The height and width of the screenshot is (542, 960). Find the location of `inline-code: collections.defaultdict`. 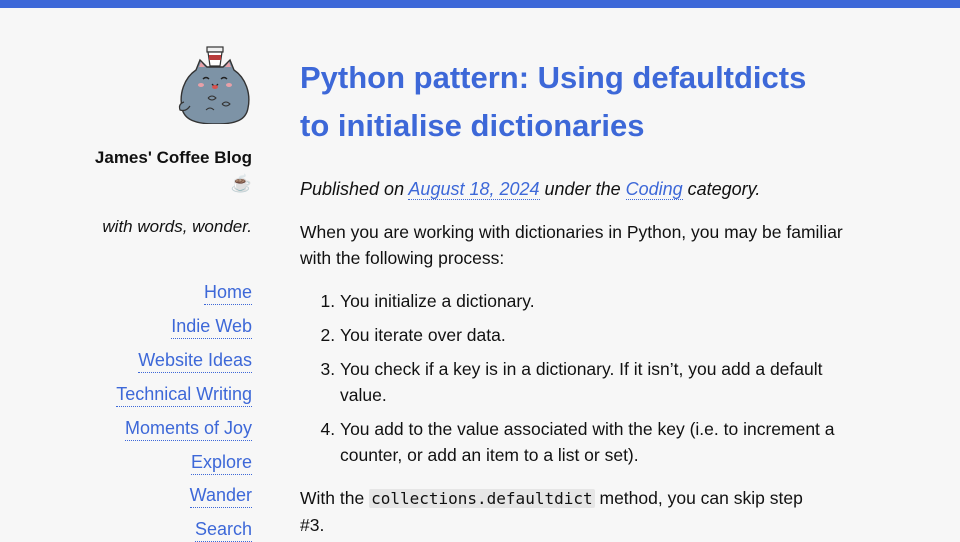

inline-code: collections.defaultdict is located at coordinates (482, 498).